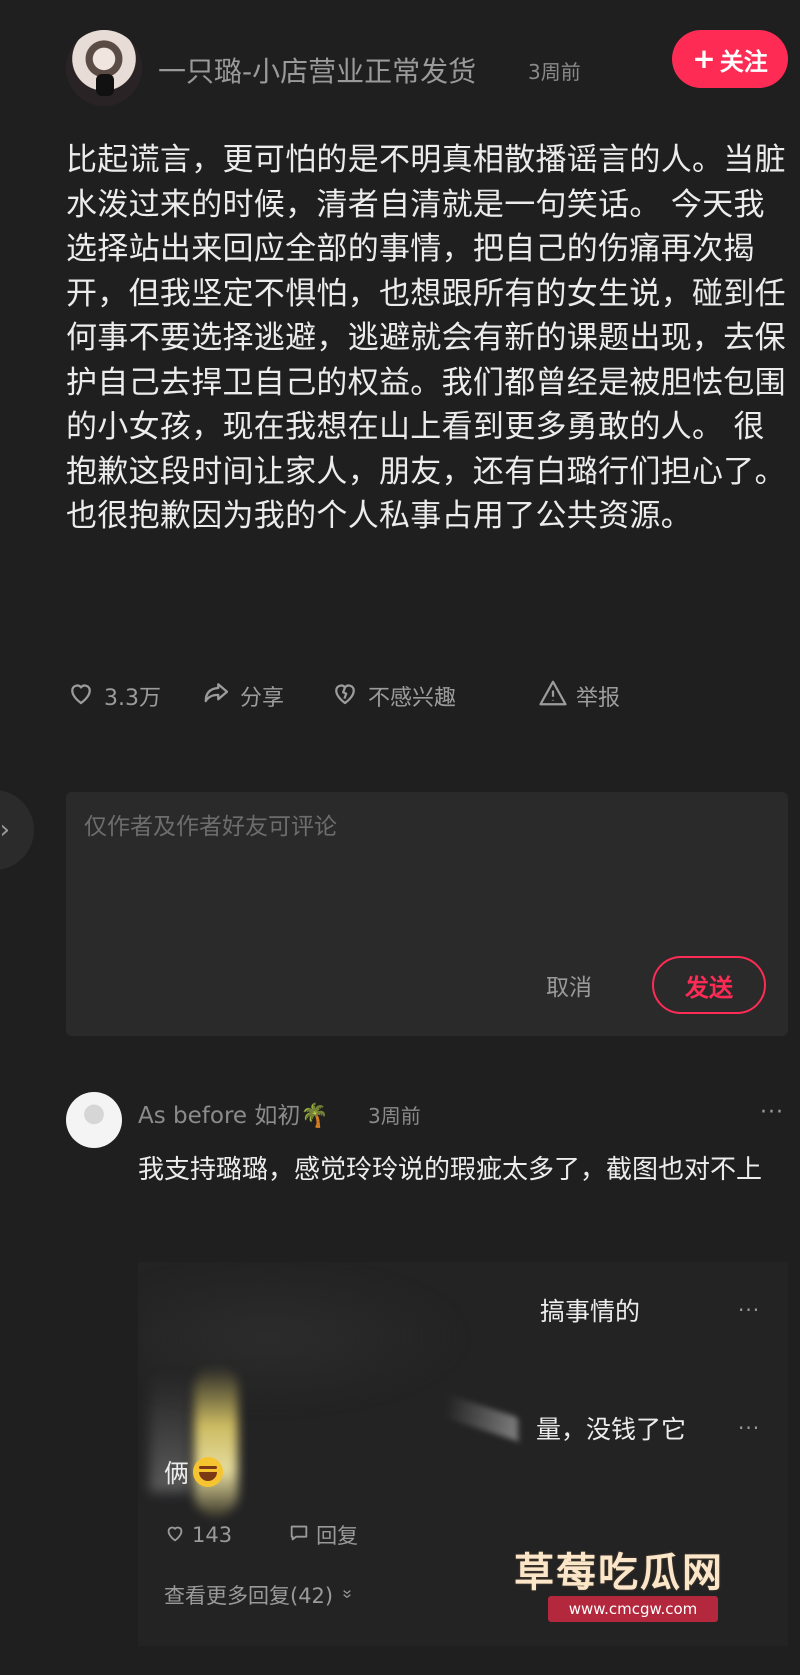 The image size is (800, 1675). I want to click on comment-time: 3周前, so click(394, 1116).